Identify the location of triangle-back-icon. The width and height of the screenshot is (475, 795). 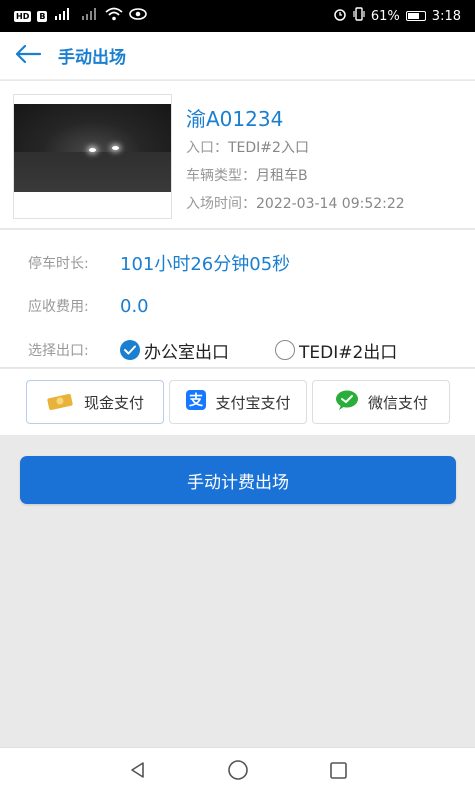
(138, 772).